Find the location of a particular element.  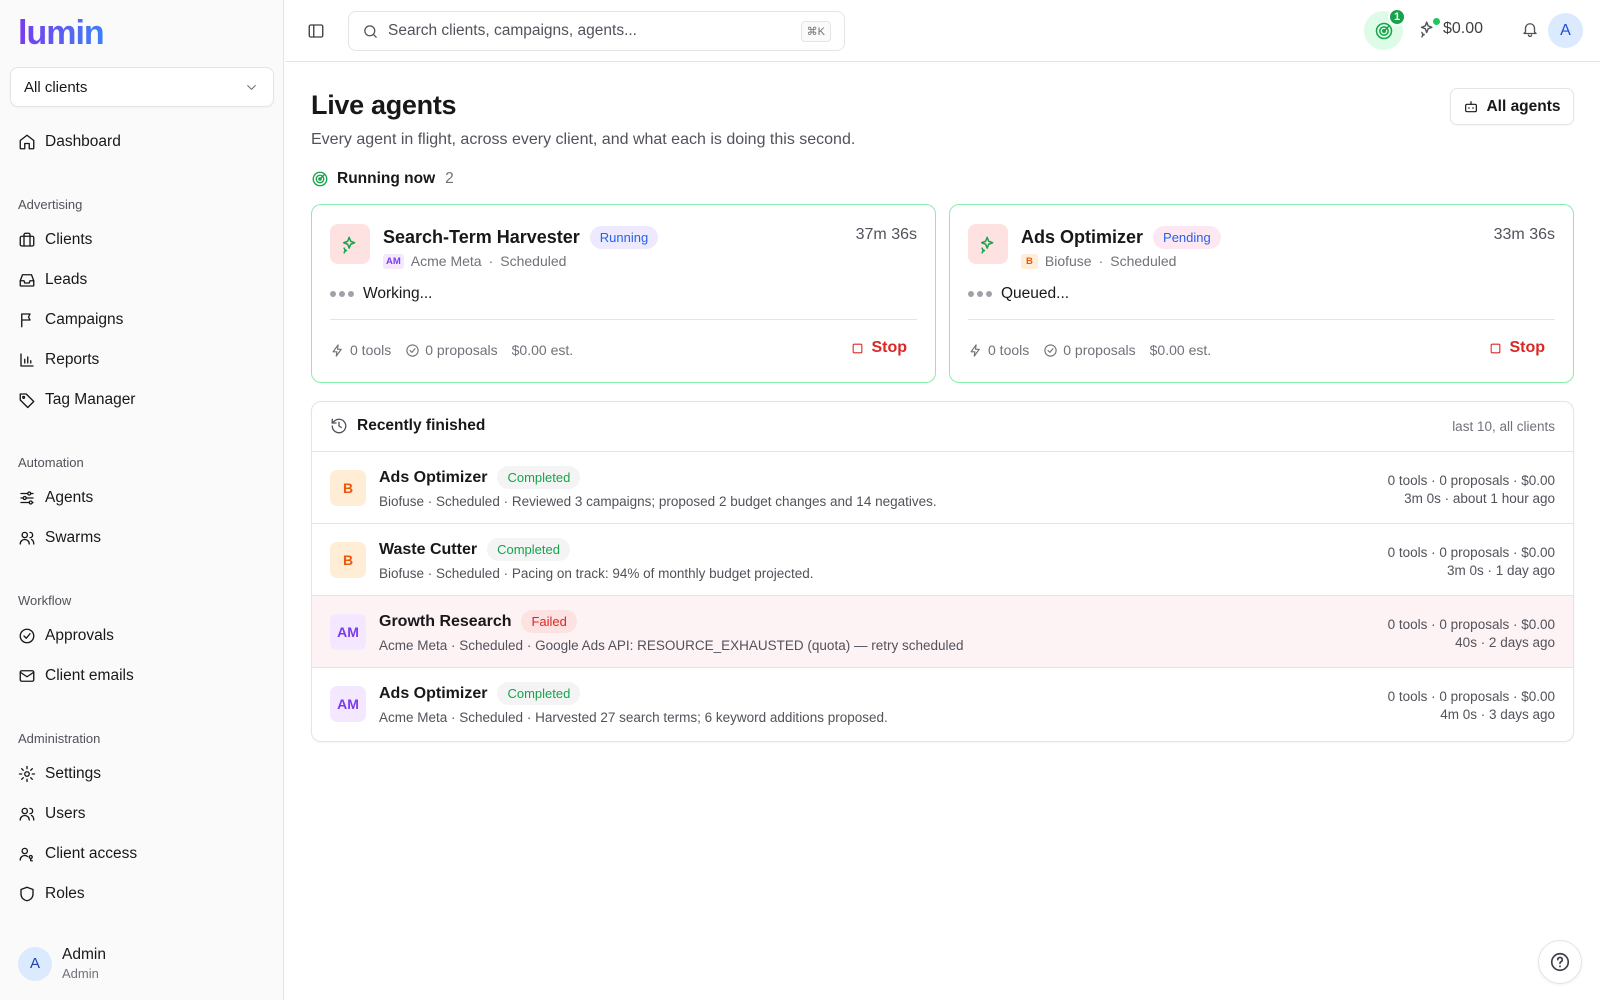

page-title: Live agents is located at coordinates (384, 105).